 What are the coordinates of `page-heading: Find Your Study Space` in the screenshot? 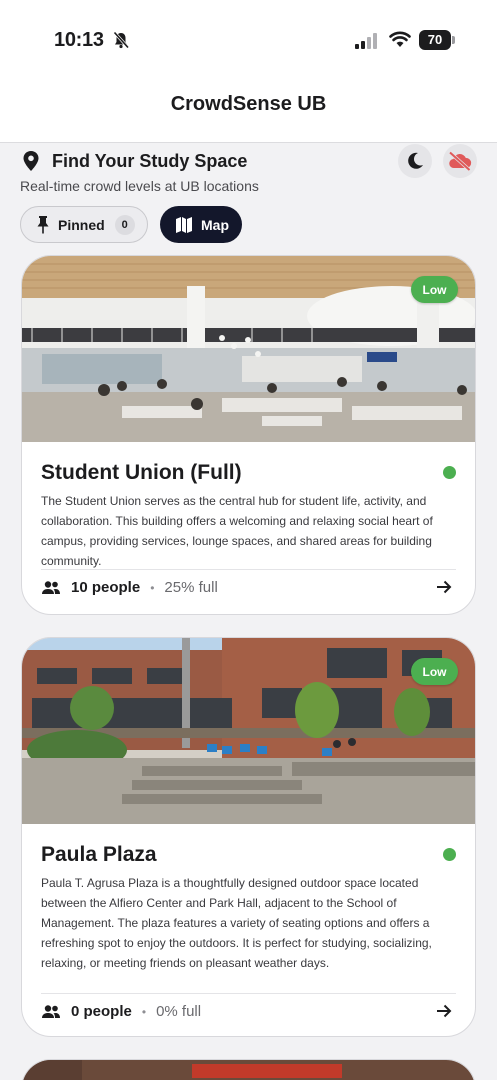 It's located at (134, 161).